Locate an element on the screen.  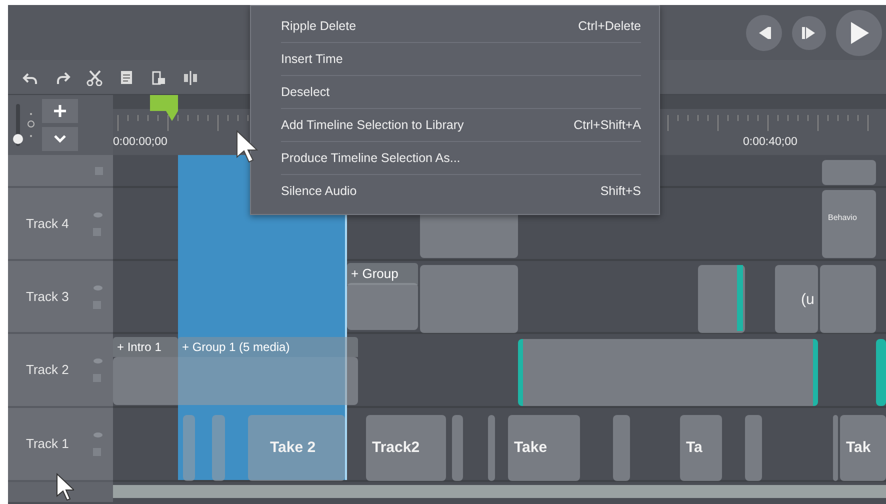
group-clip is located at coordinates (382, 306).